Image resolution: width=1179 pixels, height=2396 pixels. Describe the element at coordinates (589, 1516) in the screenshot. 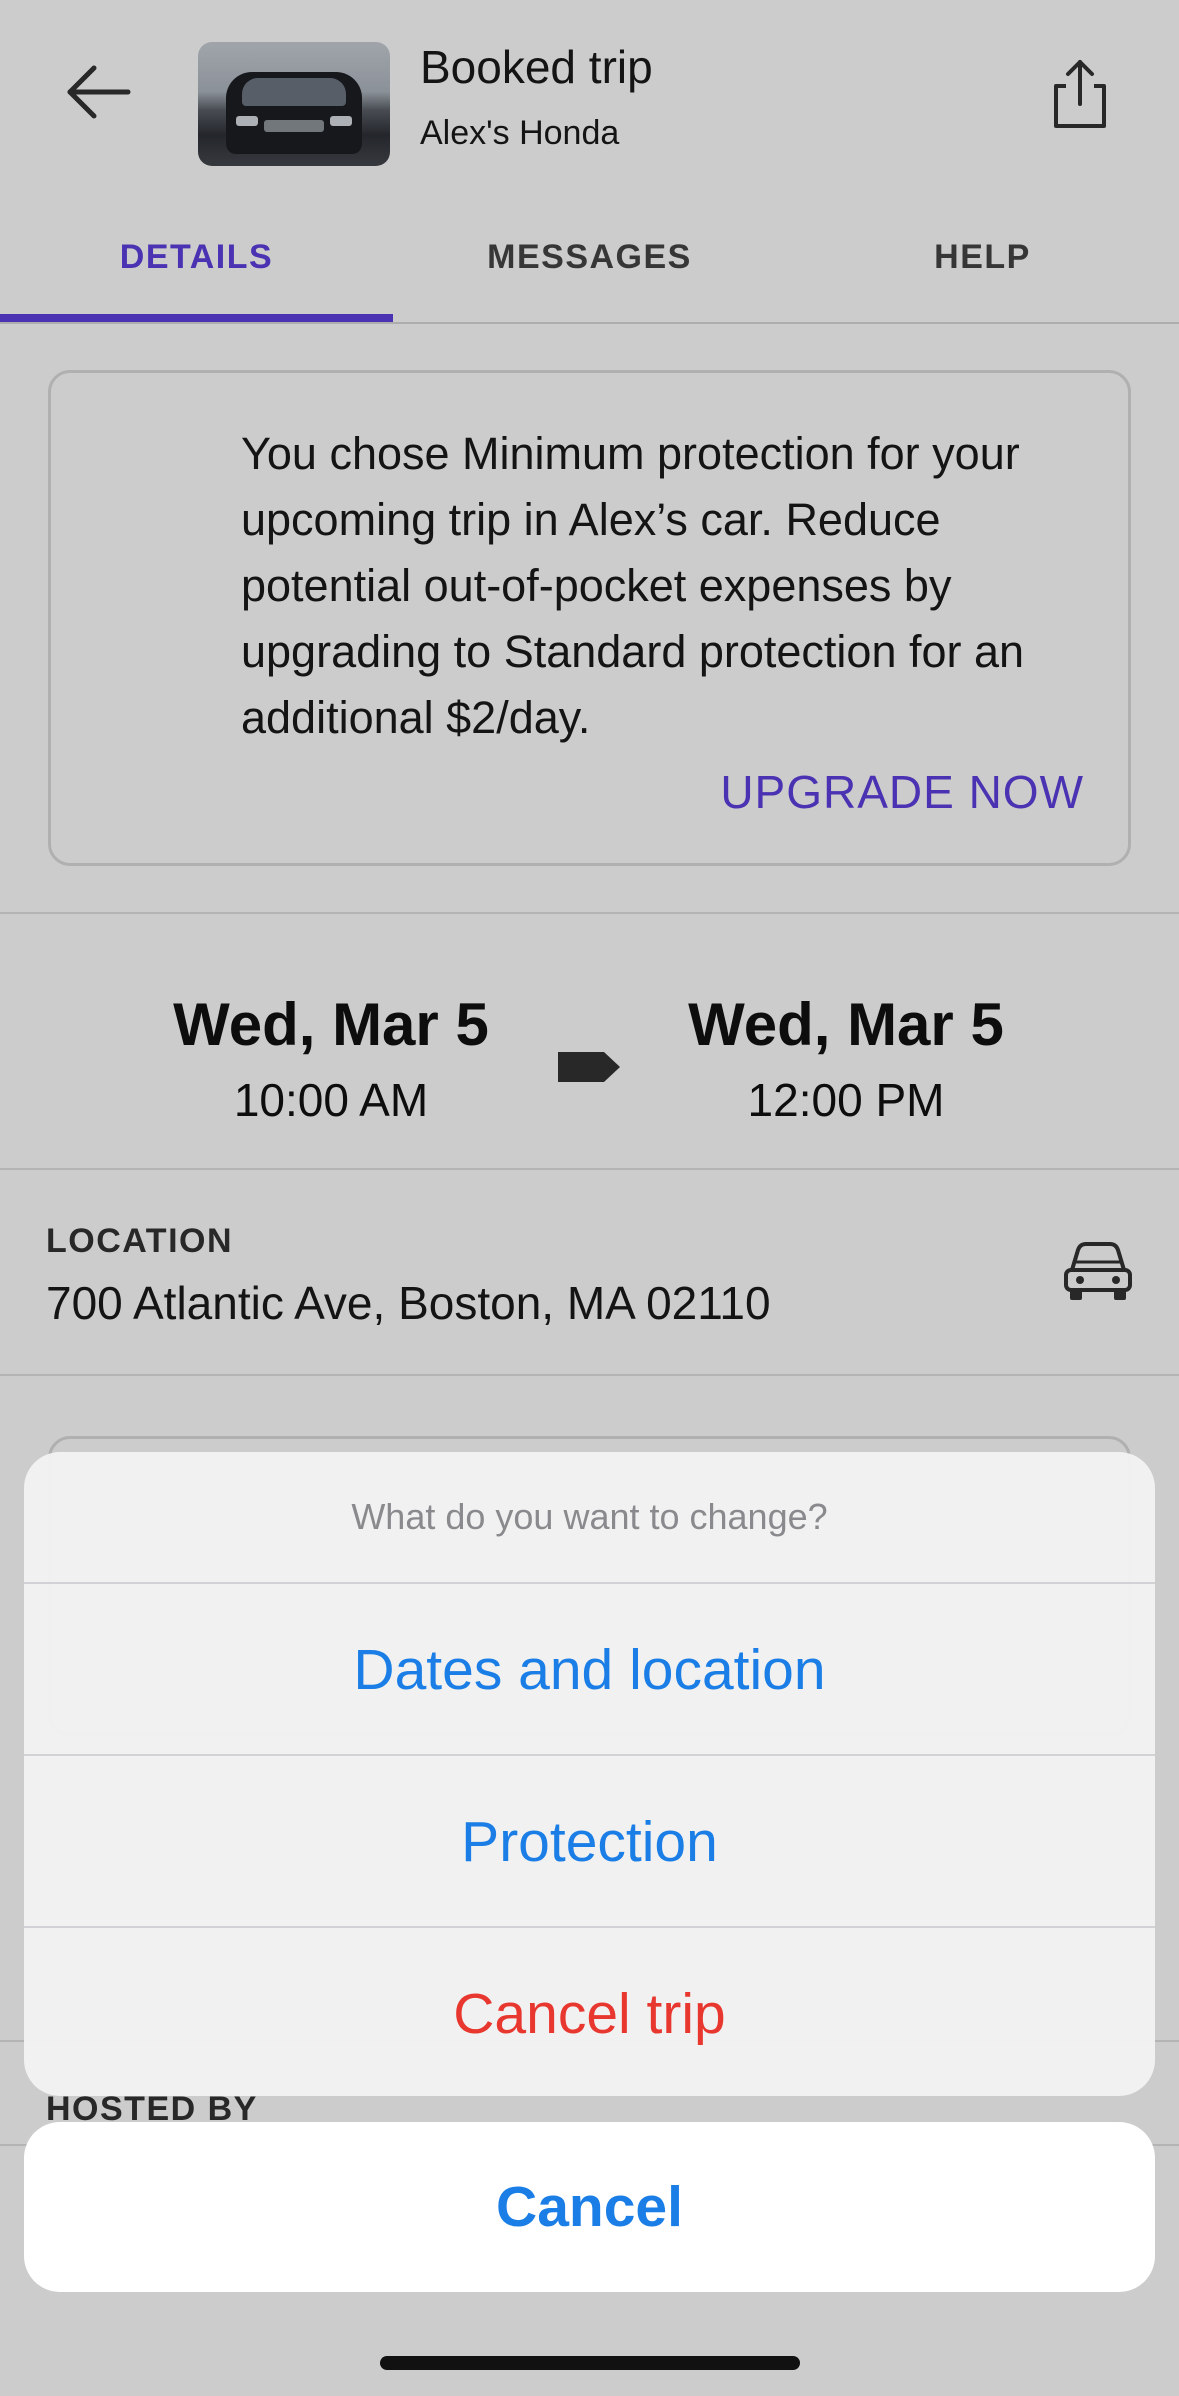

I see `action-sheet-title: What do you want to change?` at that location.